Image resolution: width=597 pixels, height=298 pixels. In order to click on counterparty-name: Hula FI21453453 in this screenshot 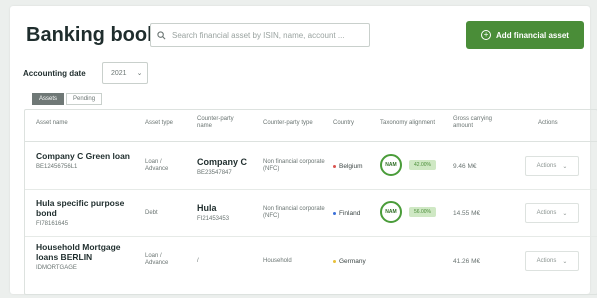, I will do `click(213, 213)`.